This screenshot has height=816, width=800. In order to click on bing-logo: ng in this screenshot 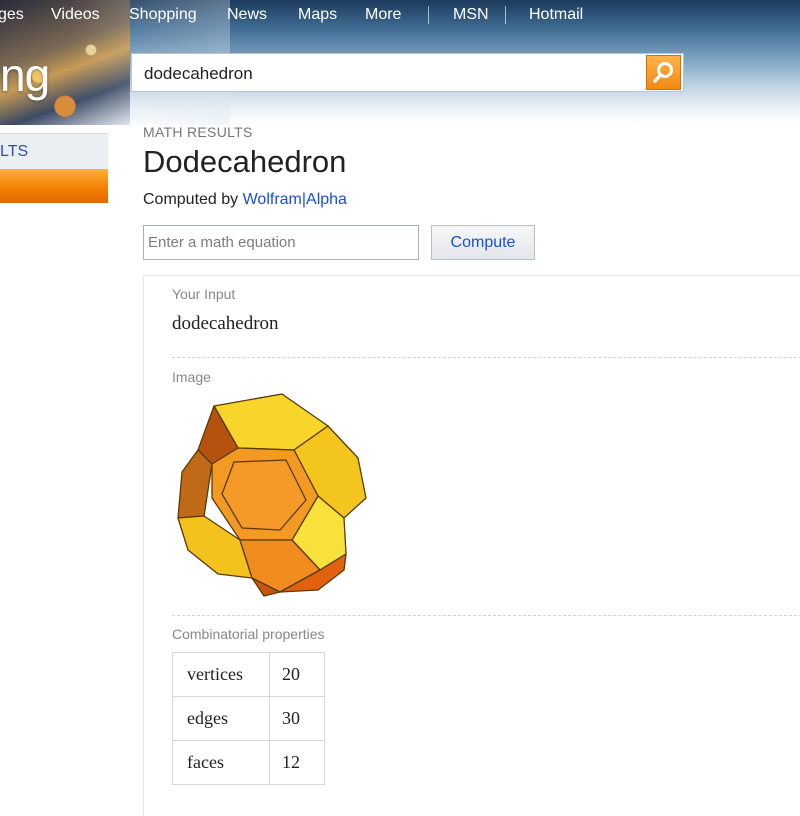, I will do `click(25, 75)`.